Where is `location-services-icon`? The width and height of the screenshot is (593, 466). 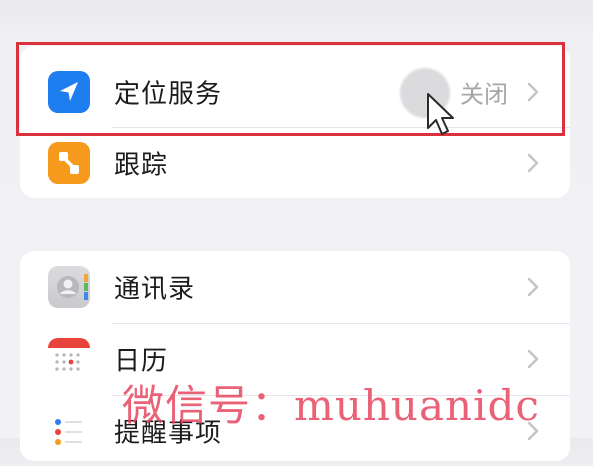 location-services-icon is located at coordinates (69, 92).